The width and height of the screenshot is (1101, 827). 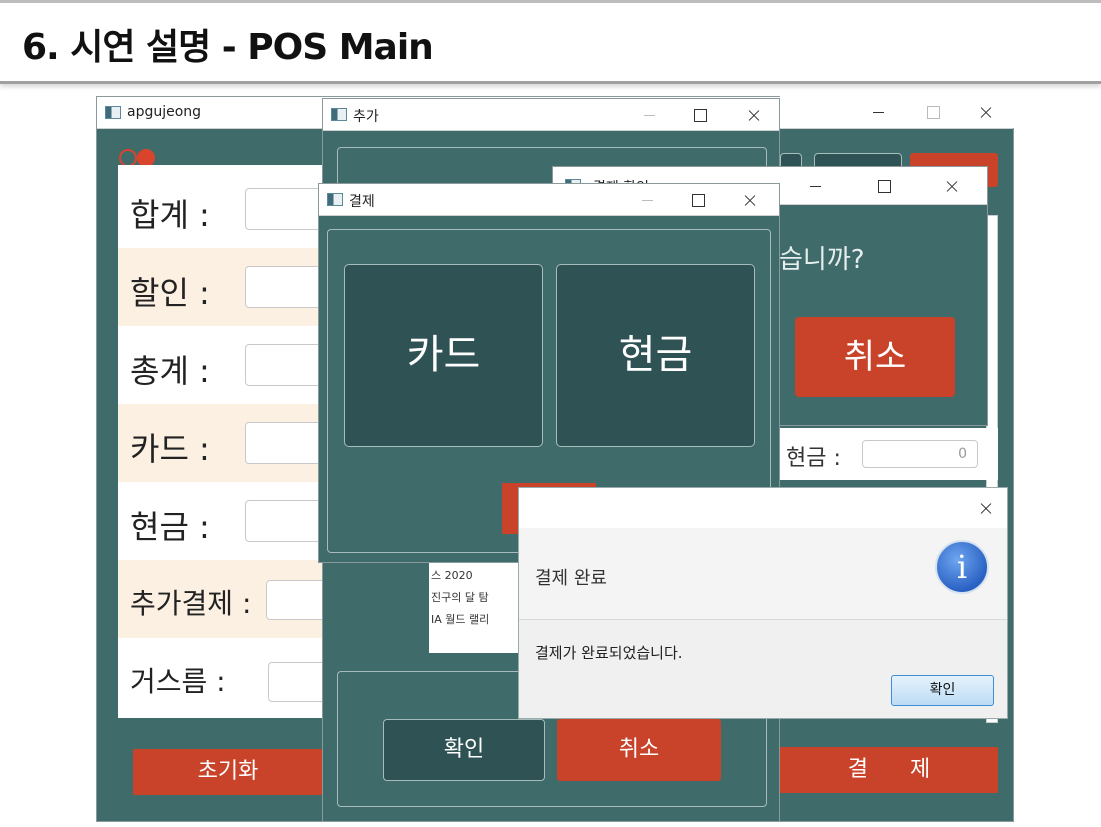 I want to click on add-product-list: 스 2020 진구의 달 탐 IA 월드 랠리, so click(x=474, y=606).